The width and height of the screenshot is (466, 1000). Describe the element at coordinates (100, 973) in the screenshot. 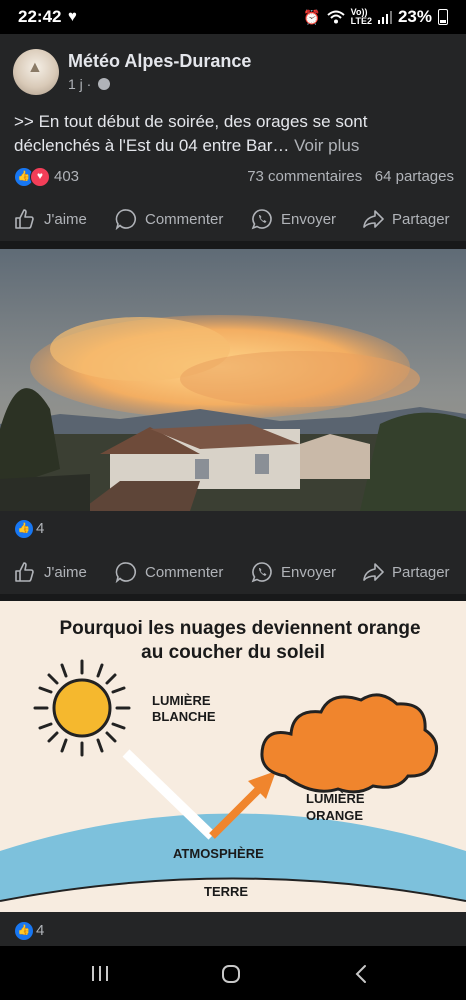

I see `recent-apps-icon` at that location.